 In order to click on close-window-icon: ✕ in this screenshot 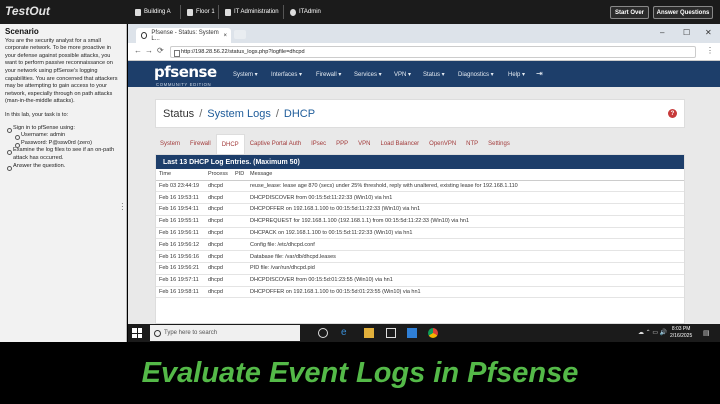, I will do `click(708, 32)`.